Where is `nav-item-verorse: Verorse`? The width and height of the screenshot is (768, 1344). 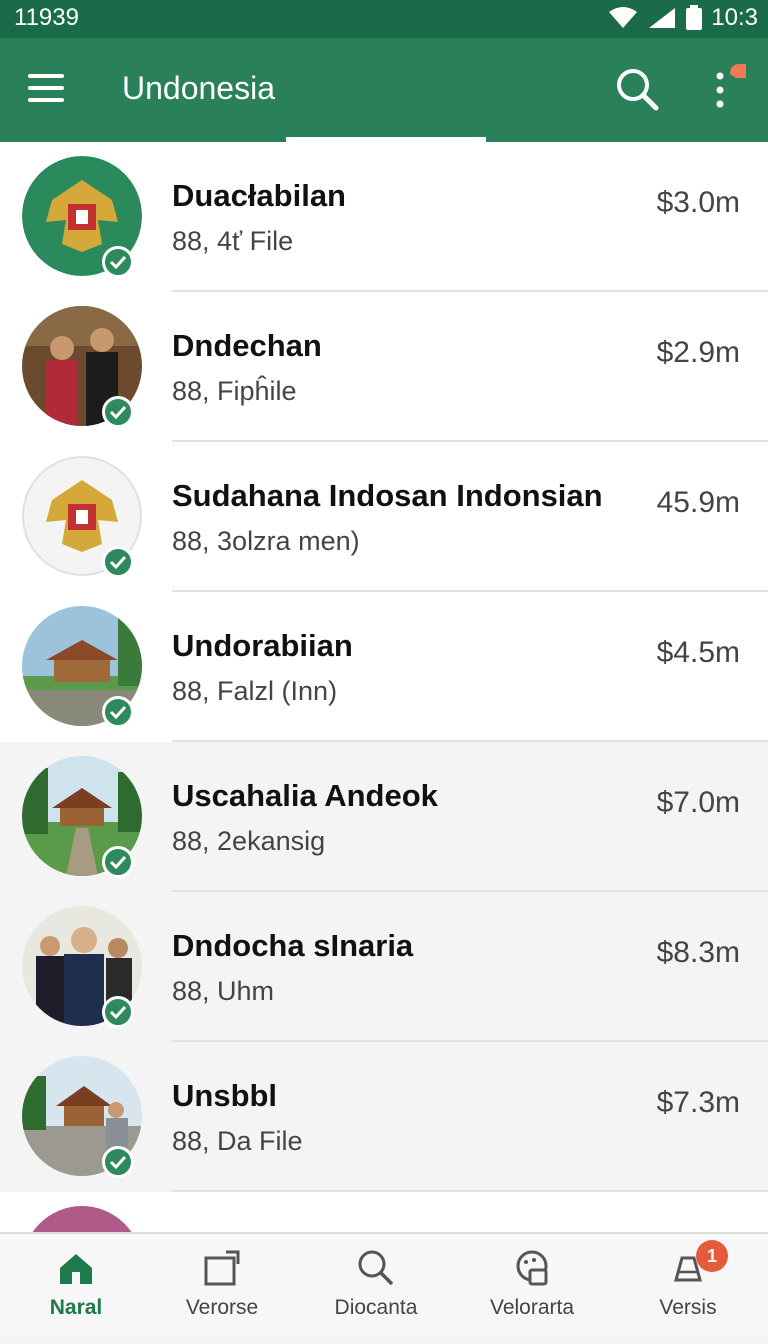 nav-item-verorse: Verorse is located at coordinates (222, 1286).